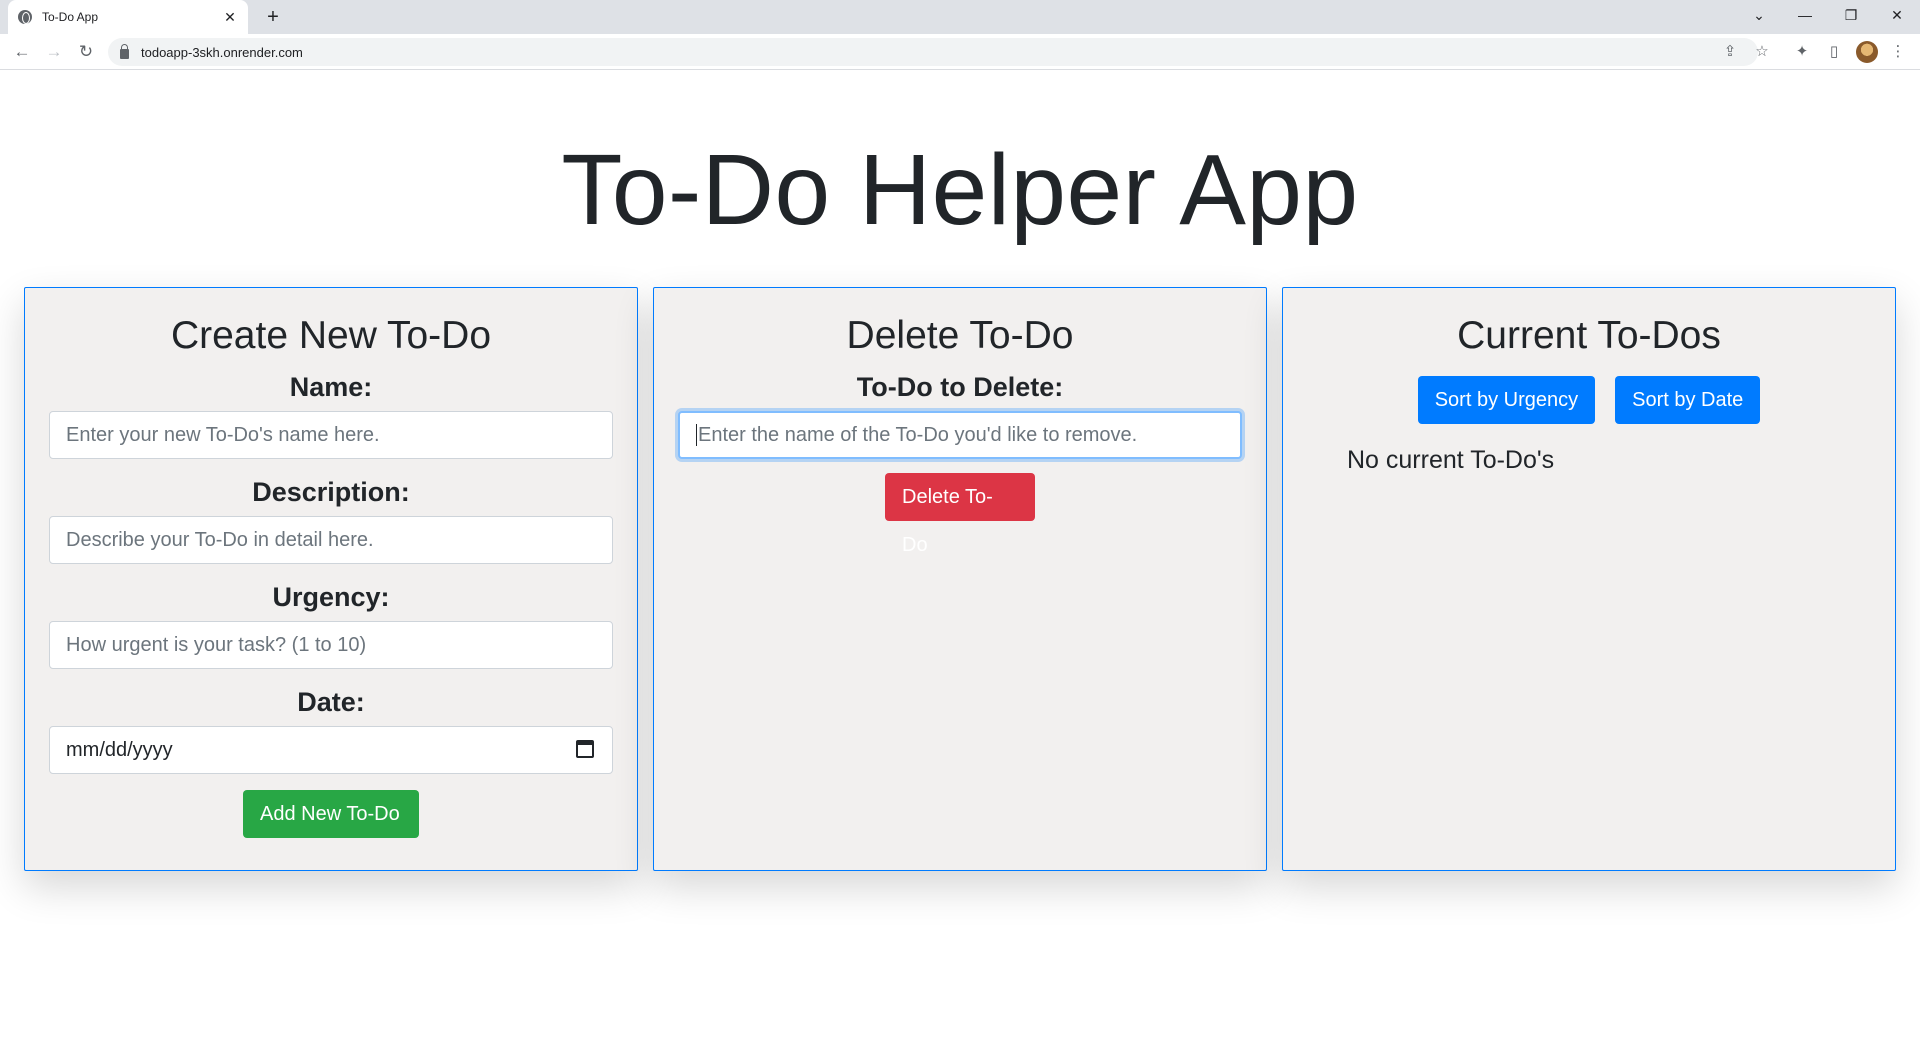 This screenshot has height=1040, width=1920. What do you see at coordinates (933, 52) in the screenshot?
I see `address-bar: todoapp-3skh.onrender.com` at bounding box center [933, 52].